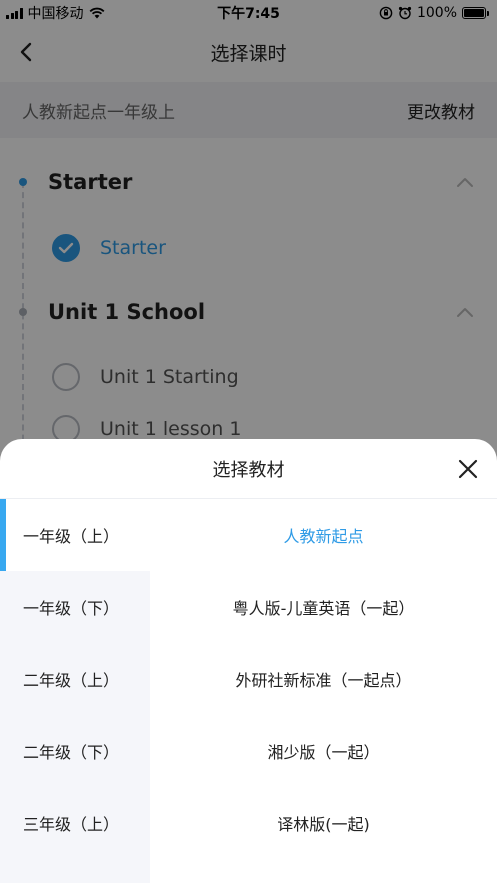 The image size is (497, 883). Describe the element at coordinates (323, 535) in the screenshot. I see `textbook-item: 人教新起点` at that location.